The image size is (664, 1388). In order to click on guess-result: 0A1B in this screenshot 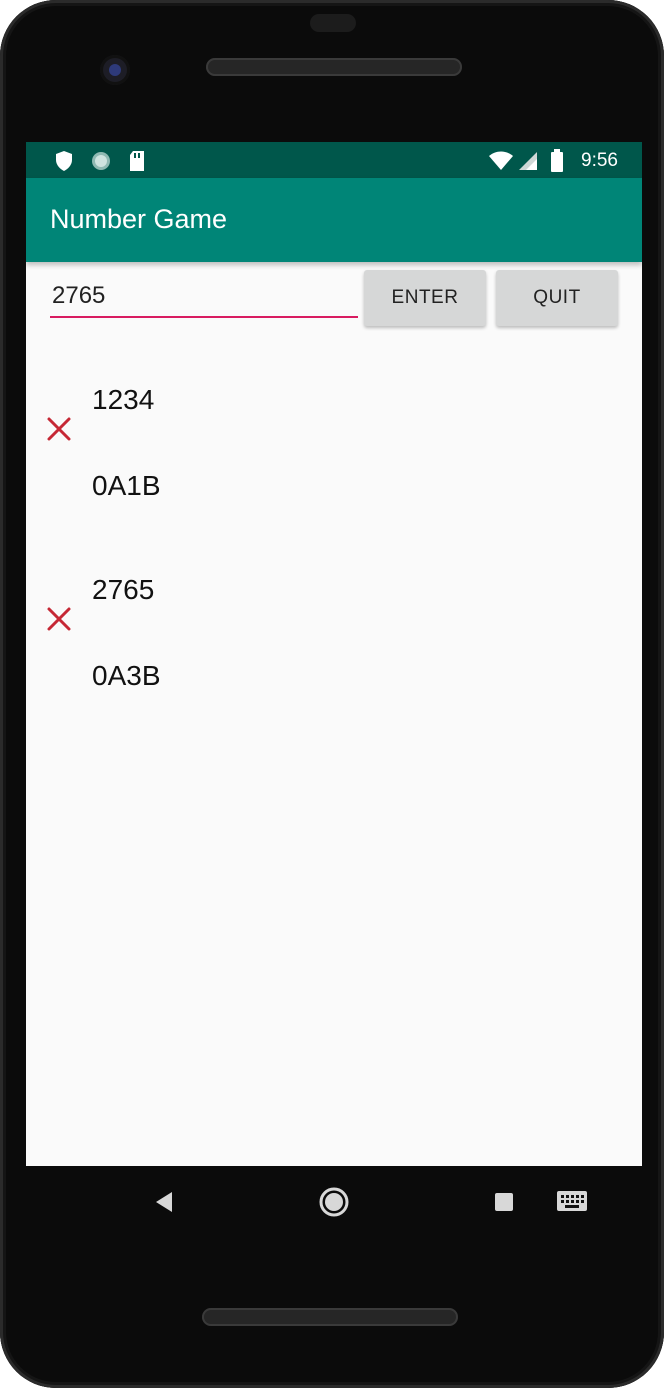, I will do `click(126, 485)`.